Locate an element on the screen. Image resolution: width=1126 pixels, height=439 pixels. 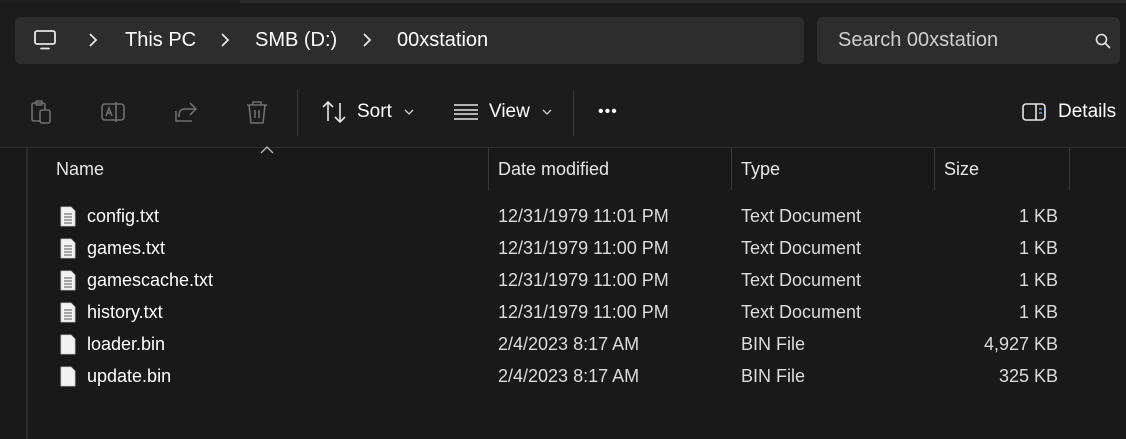
details-label: Details is located at coordinates (1087, 111).